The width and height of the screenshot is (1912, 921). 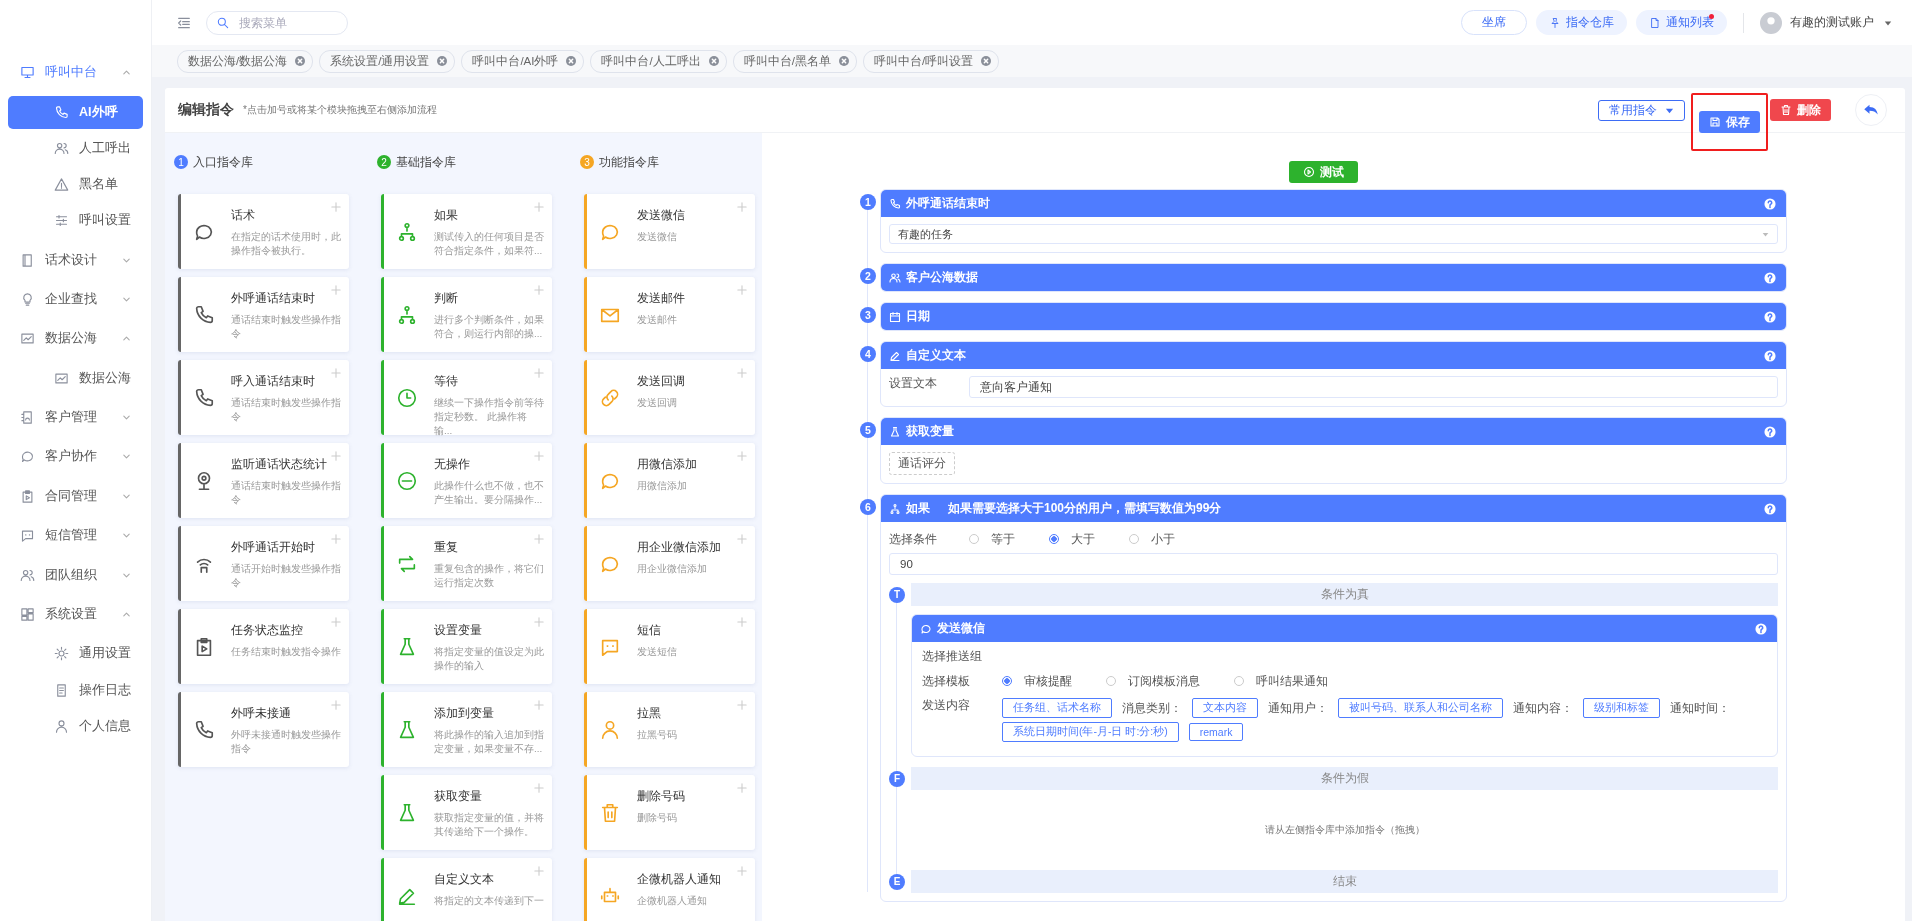 What do you see at coordinates (75, 457) in the screenshot?
I see `sidebar-group: 客户协作` at bounding box center [75, 457].